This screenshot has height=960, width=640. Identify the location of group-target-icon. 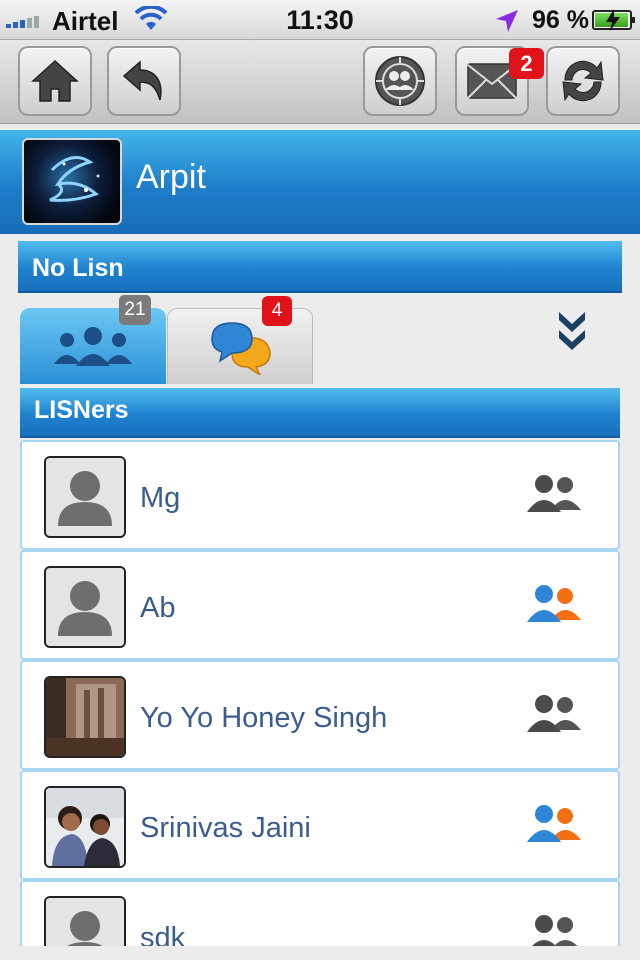
(400, 81).